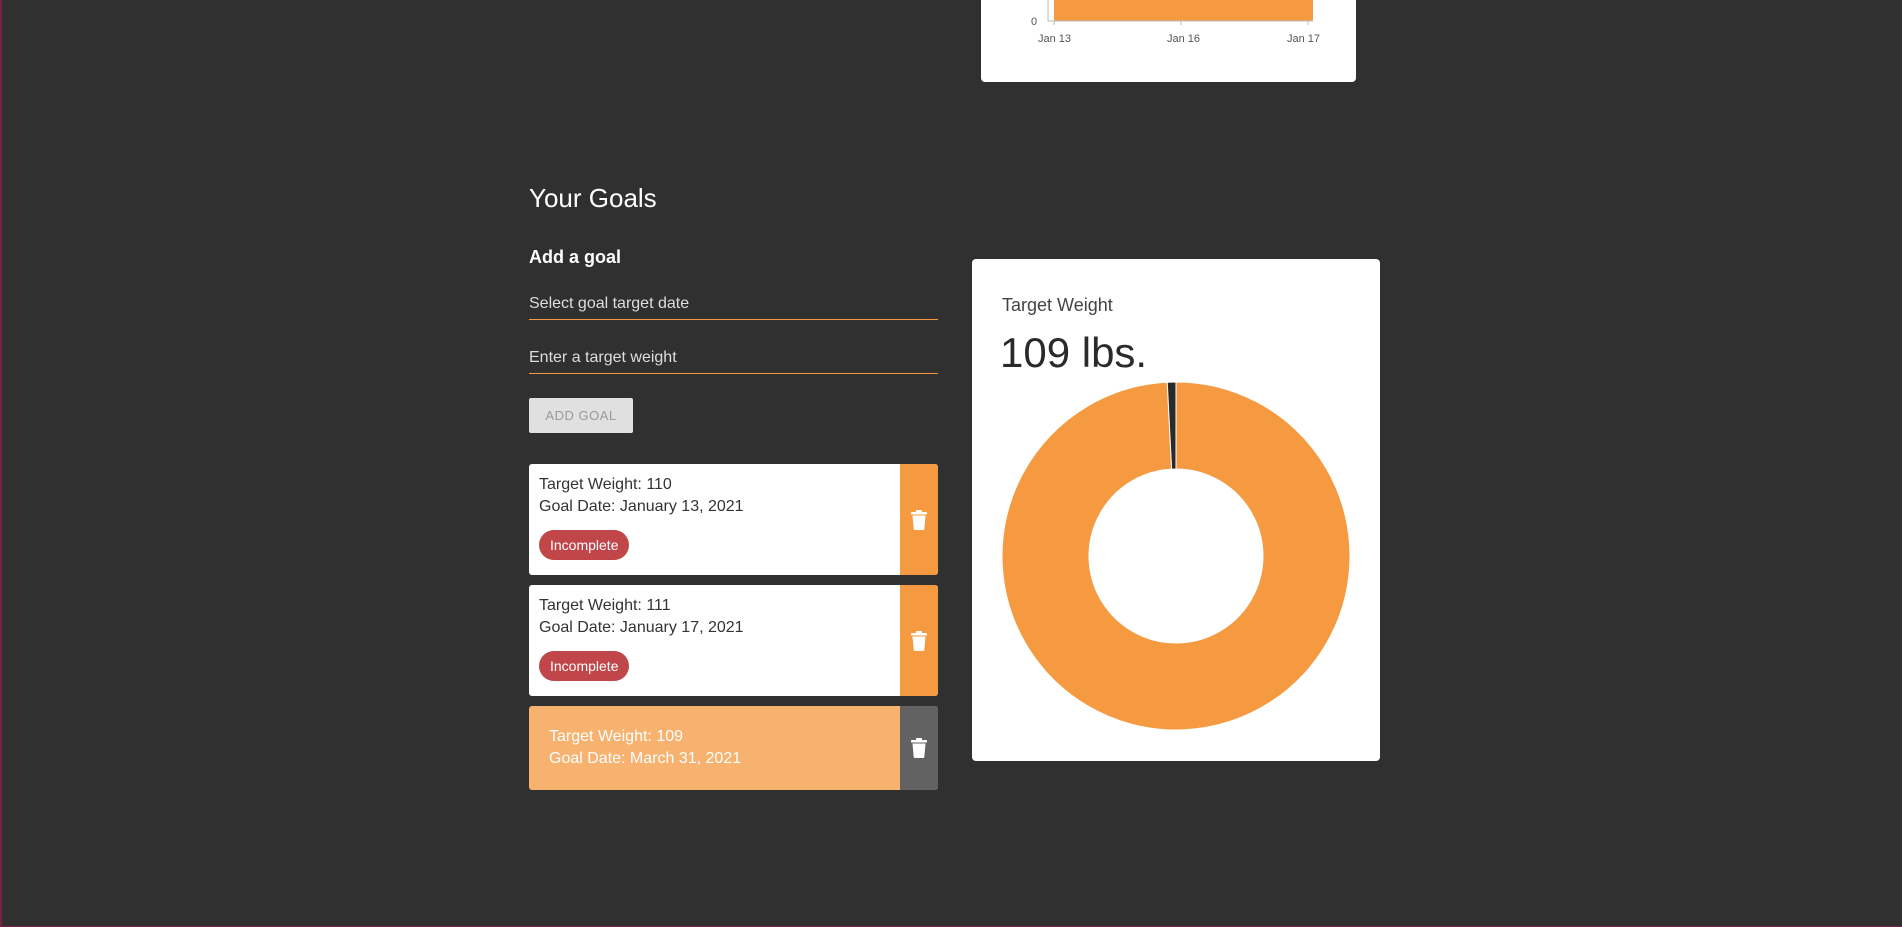  Describe the element at coordinates (1183, 10) in the screenshot. I see `chart-bar` at that location.